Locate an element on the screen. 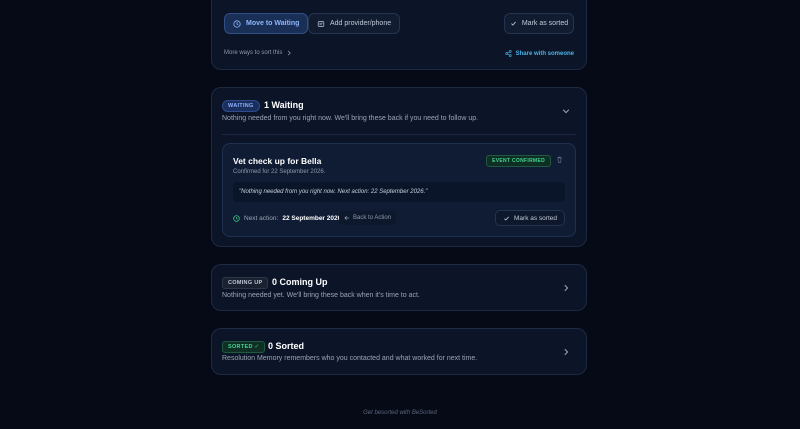 The height and width of the screenshot is (429, 800). phone-book-icon is located at coordinates (321, 23).